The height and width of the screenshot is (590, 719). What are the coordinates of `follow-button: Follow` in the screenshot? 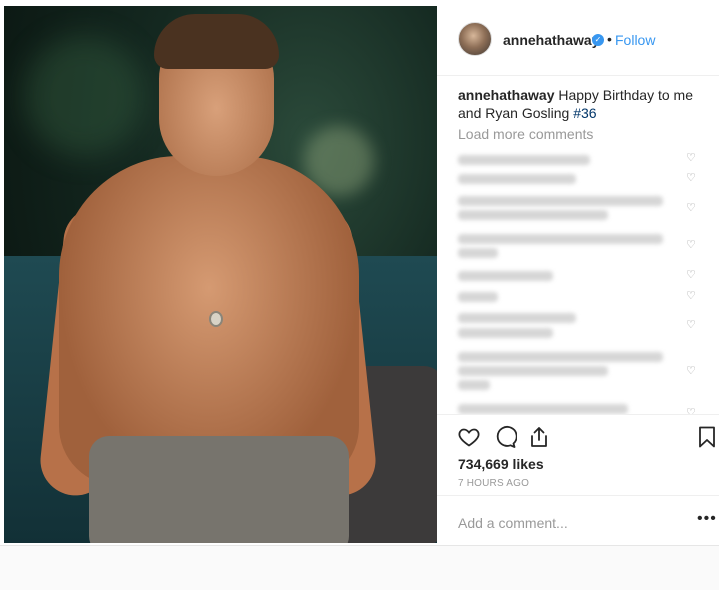 It's located at (635, 40).